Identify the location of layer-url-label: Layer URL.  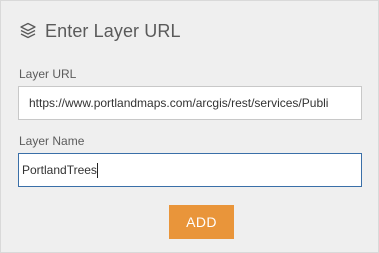
(48, 74).